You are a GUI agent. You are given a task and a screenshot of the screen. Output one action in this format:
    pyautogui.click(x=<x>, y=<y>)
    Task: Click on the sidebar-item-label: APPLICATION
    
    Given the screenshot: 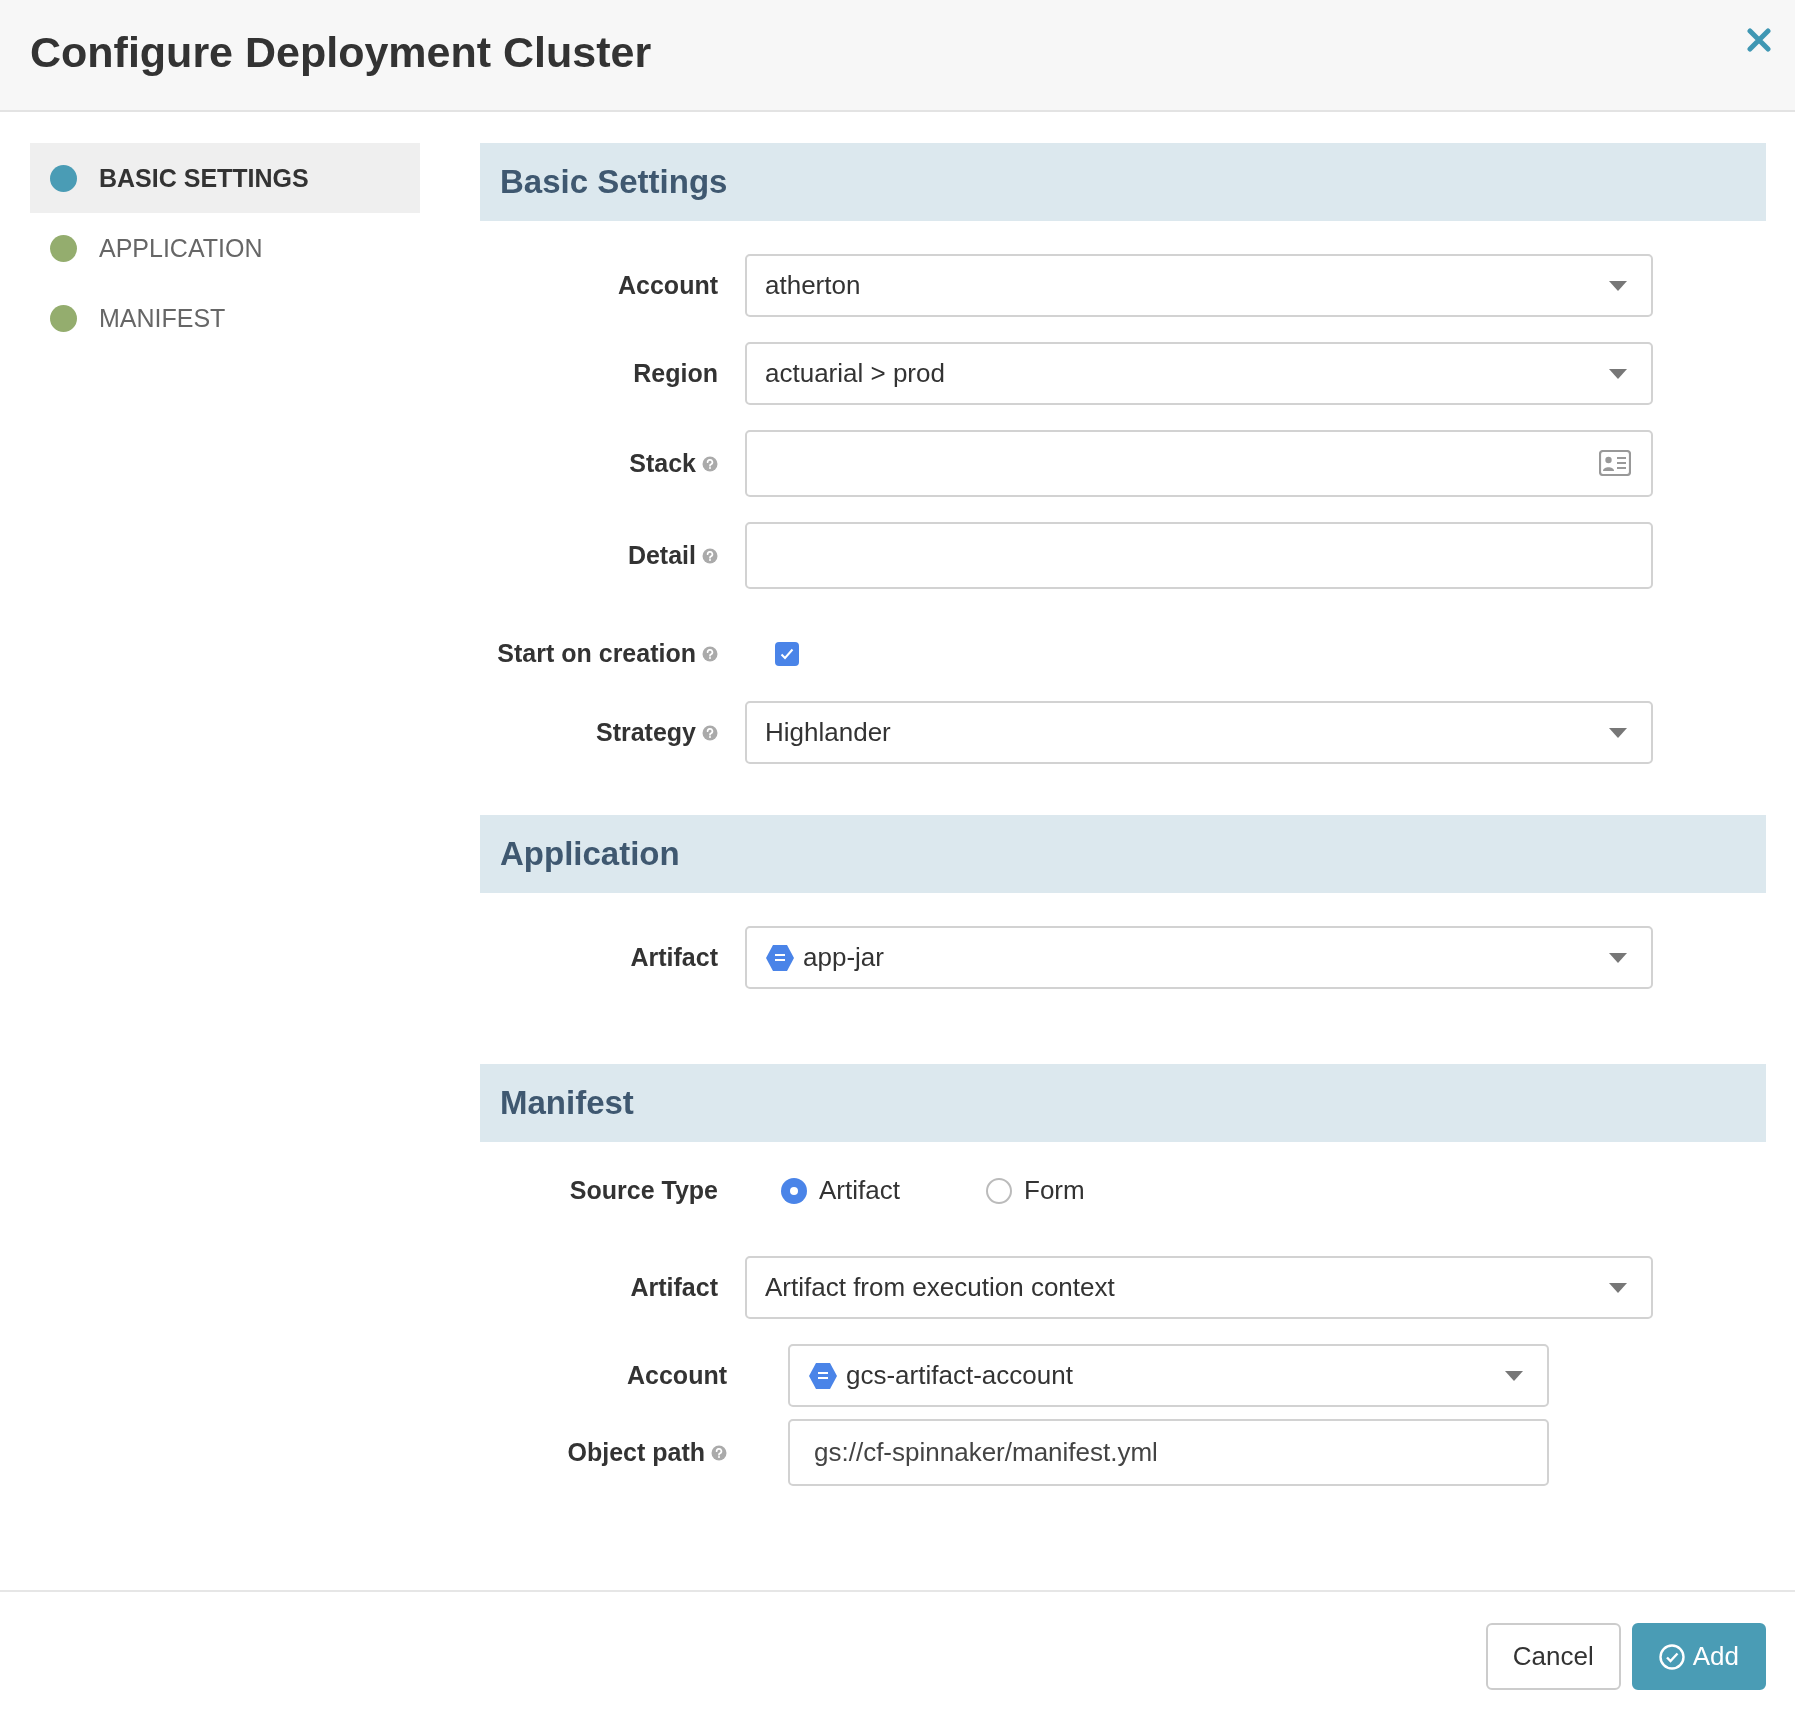 What is the action you would take?
    pyautogui.click(x=181, y=248)
    